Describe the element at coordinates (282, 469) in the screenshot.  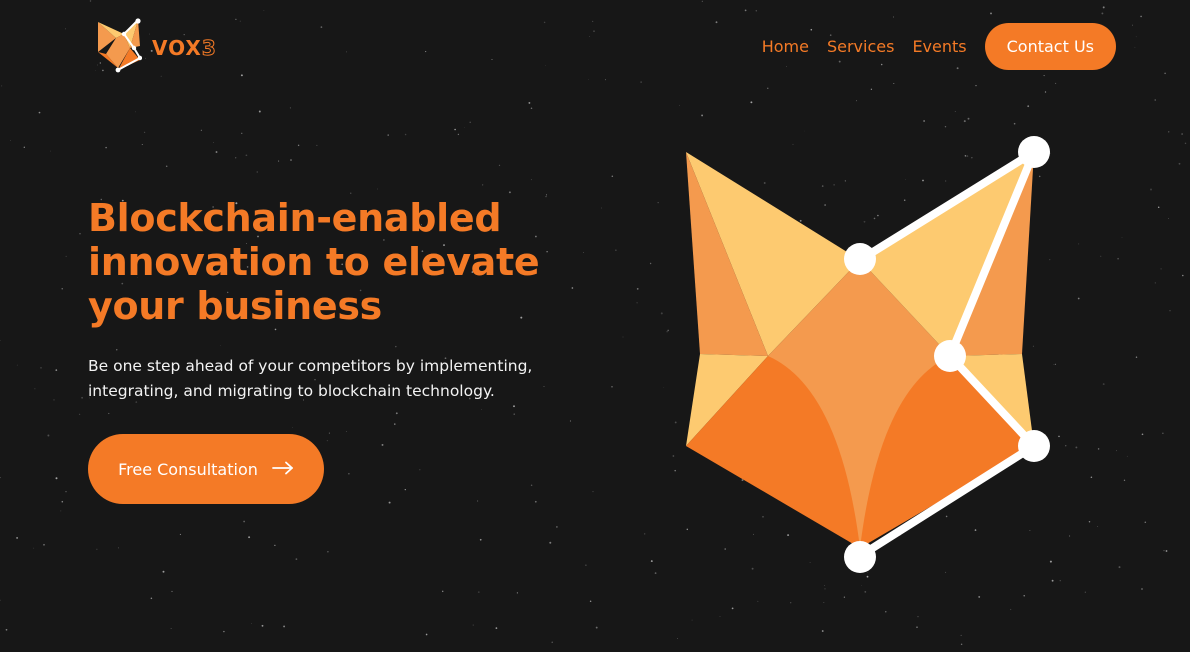
I see `arrow-right-icon` at that location.